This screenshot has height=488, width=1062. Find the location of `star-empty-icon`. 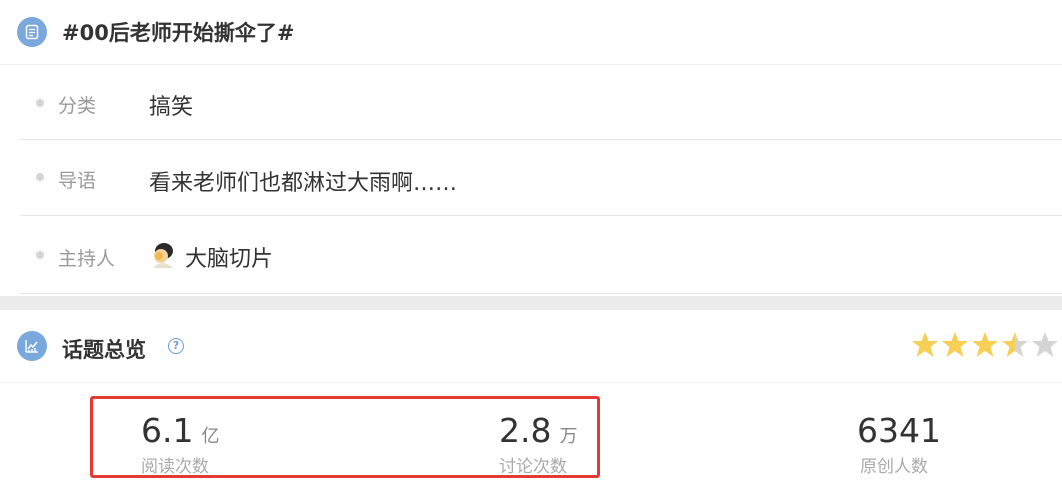

star-empty-icon is located at coordinates (1045, 344).